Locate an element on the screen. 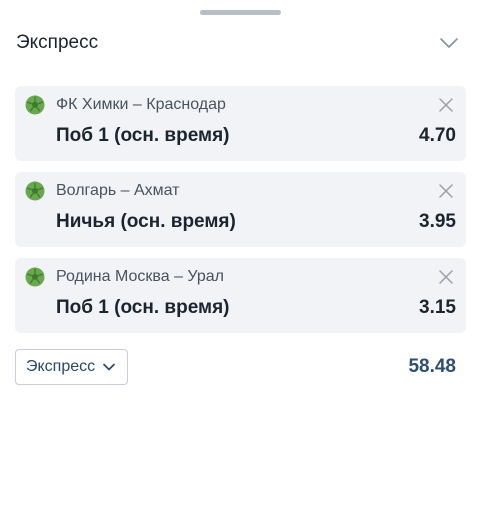 Image resolution: width=480 pixels, height=519 pixels. bet-odds: 3.15 is located at coordinates (437, 307).